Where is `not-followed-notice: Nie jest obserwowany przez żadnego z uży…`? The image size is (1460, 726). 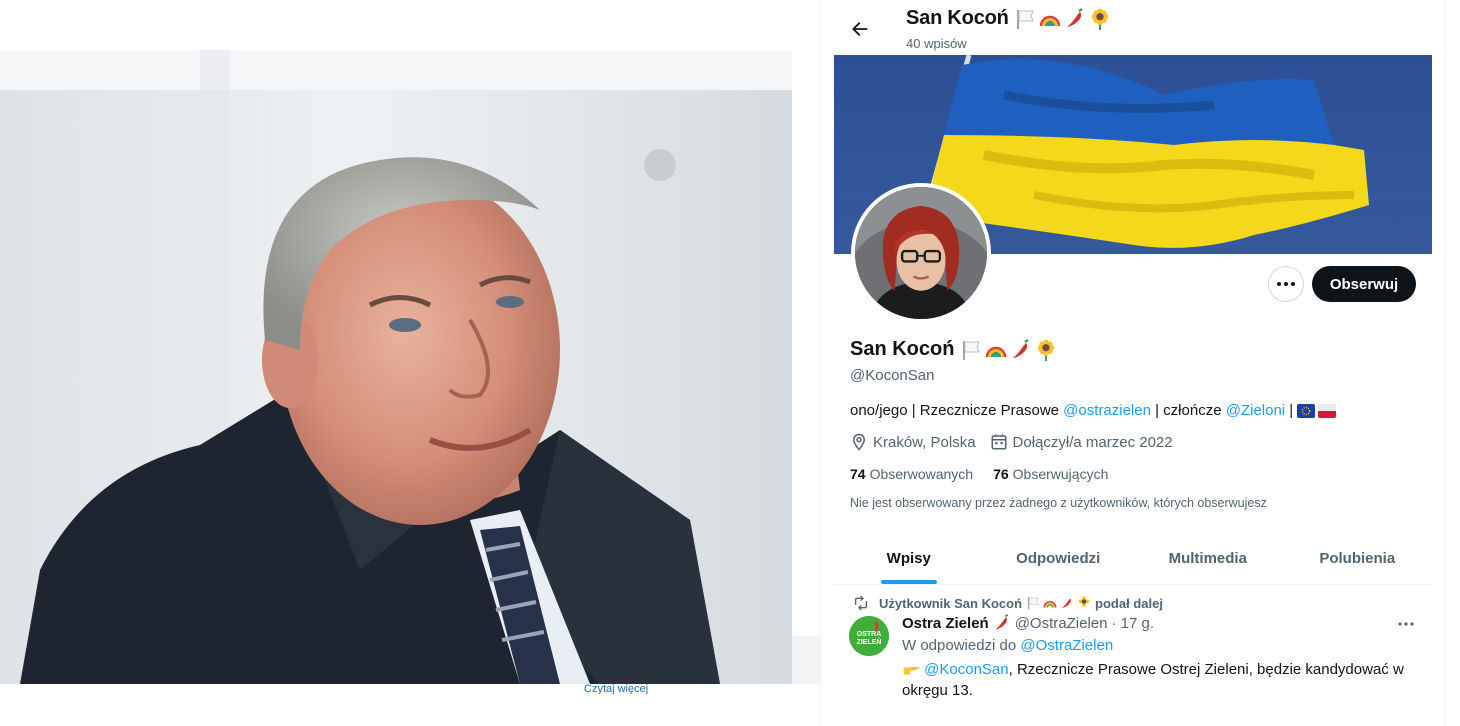
not-followed-notice: Nie jest obserwowany przez żadnego z uży… is located at coordinates (1058, 503).